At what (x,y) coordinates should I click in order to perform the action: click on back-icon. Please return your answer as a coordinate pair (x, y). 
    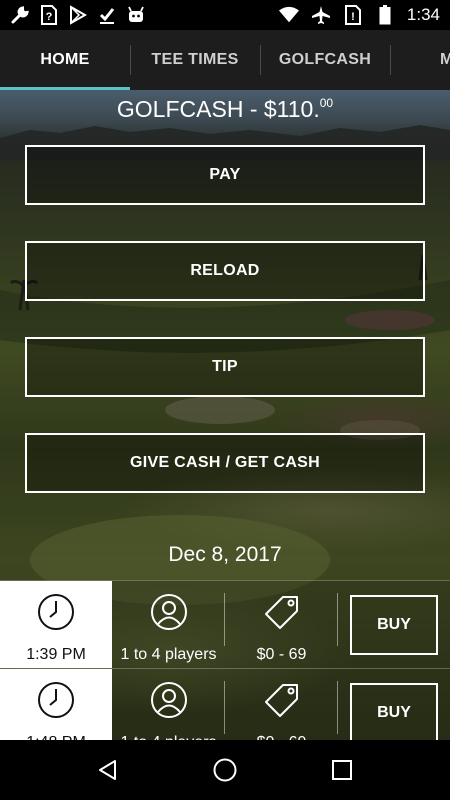
    Looking at the image, I should click on (108, 770).